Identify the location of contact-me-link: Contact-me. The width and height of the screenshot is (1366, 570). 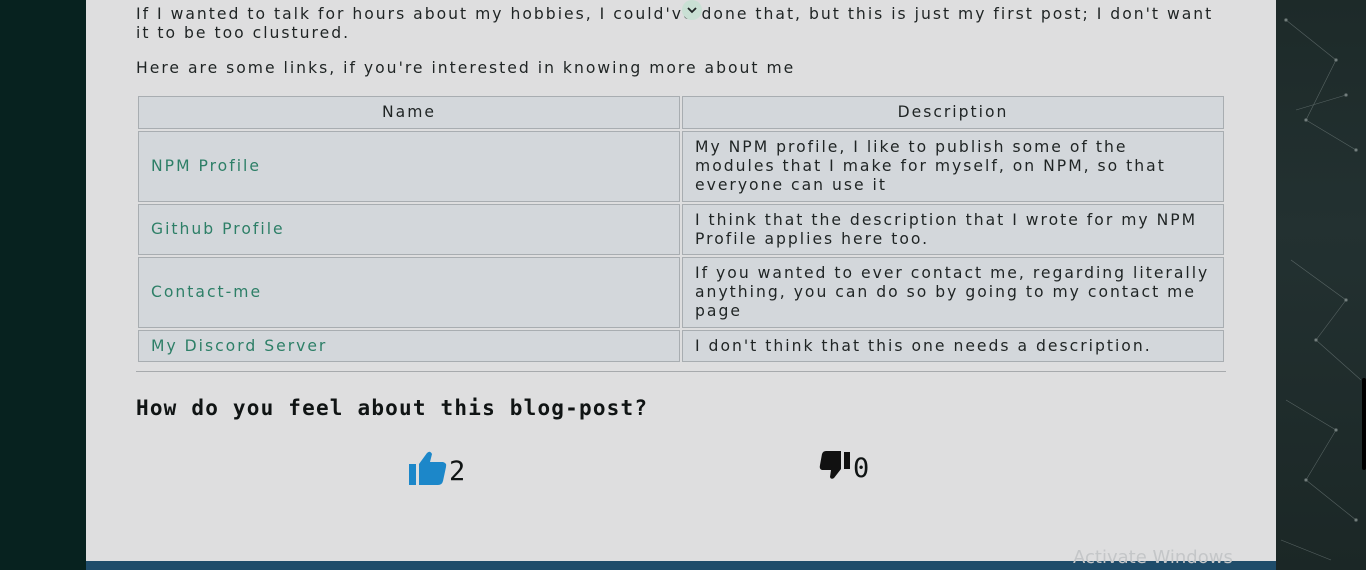
(206, 292).